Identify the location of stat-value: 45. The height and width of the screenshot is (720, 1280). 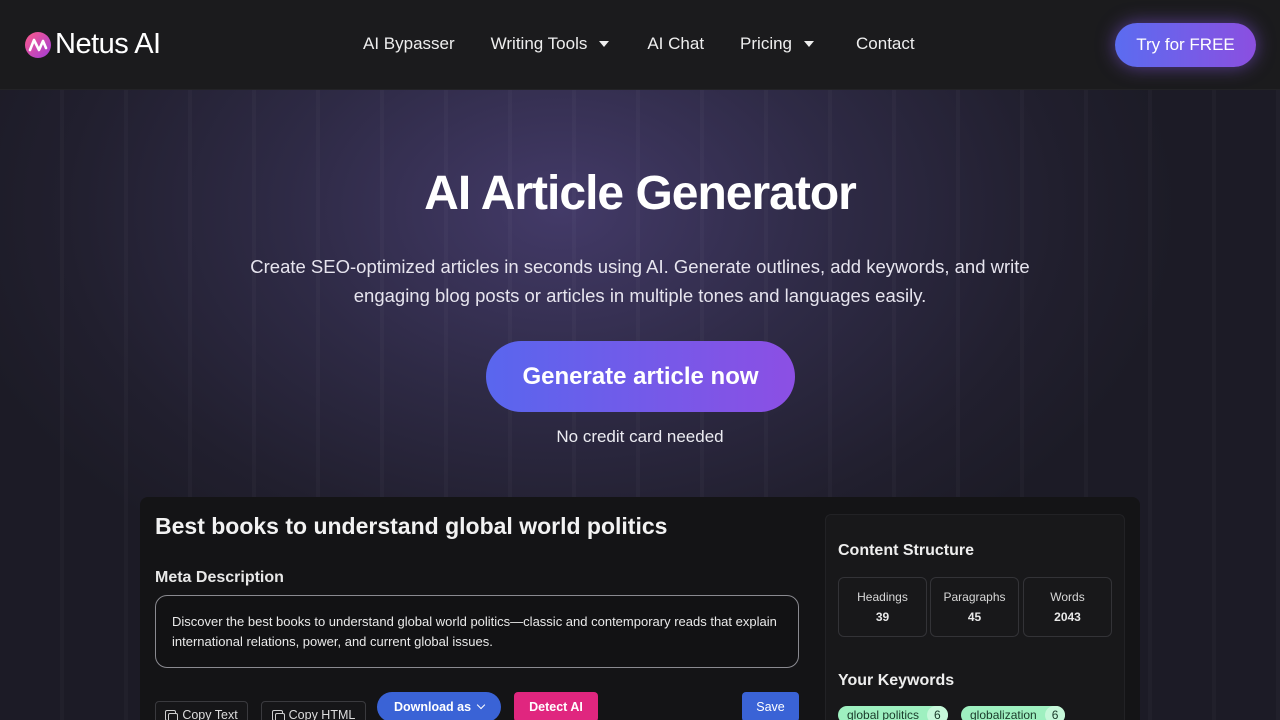
(974, 617).